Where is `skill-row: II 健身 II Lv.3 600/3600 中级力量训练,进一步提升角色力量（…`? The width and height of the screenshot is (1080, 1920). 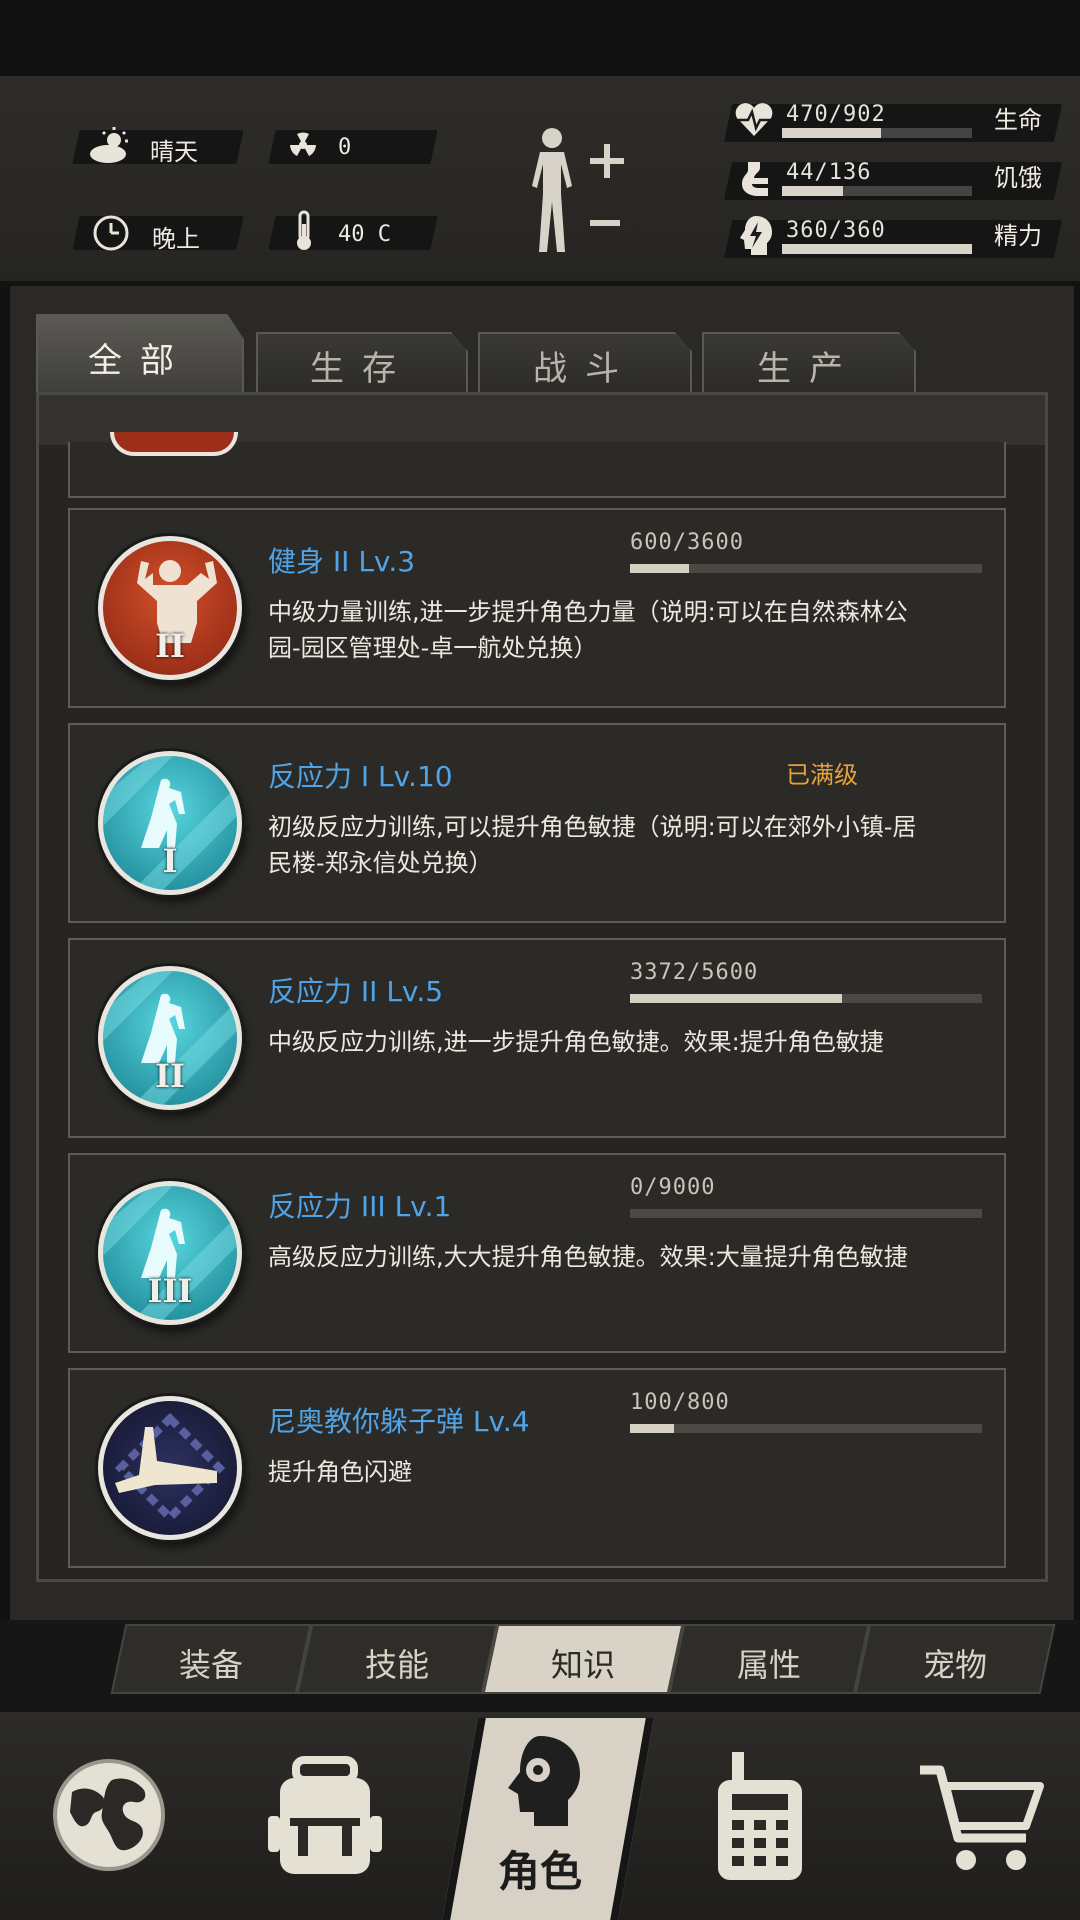 skill-row: II 健身 II Lv.3 600/3600 中级力量训练,进一步提升角色力量（… is located at coordinates (537, 608).